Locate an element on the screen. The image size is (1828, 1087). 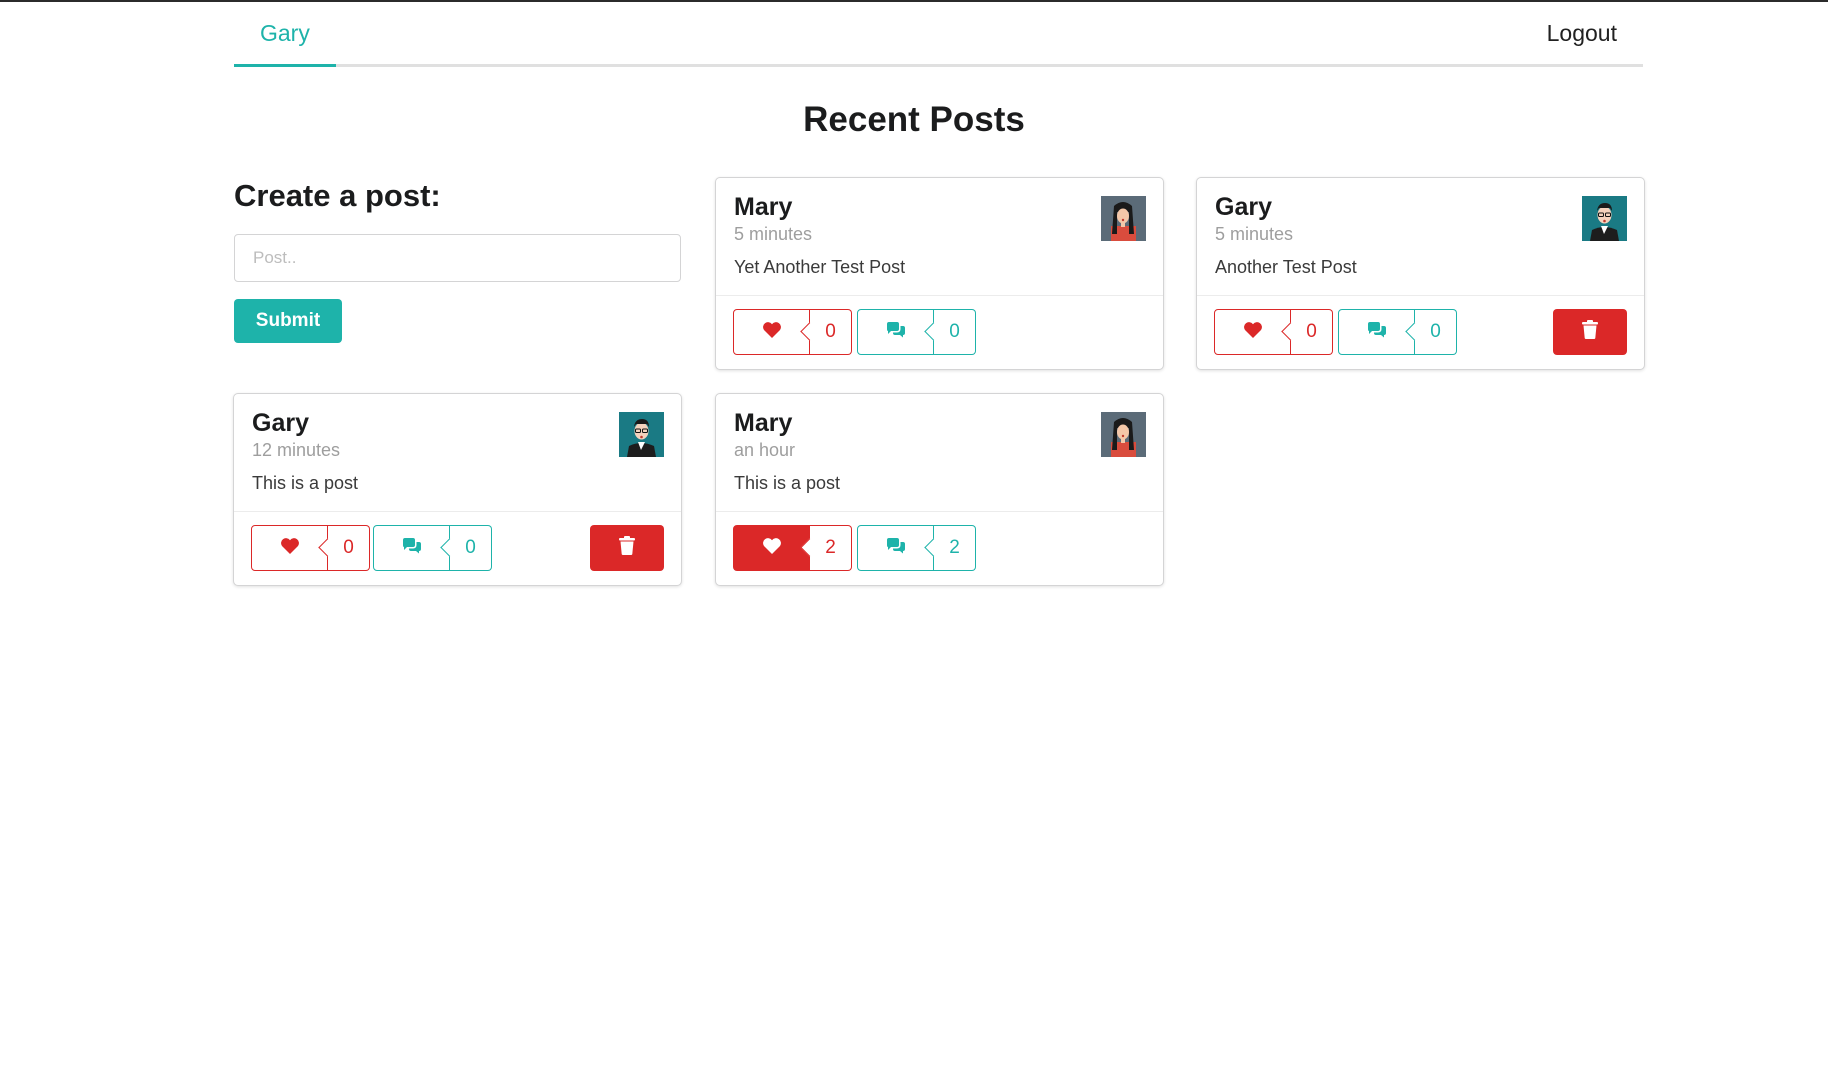
comment-button: 2 is located at coordinates (916, 548).